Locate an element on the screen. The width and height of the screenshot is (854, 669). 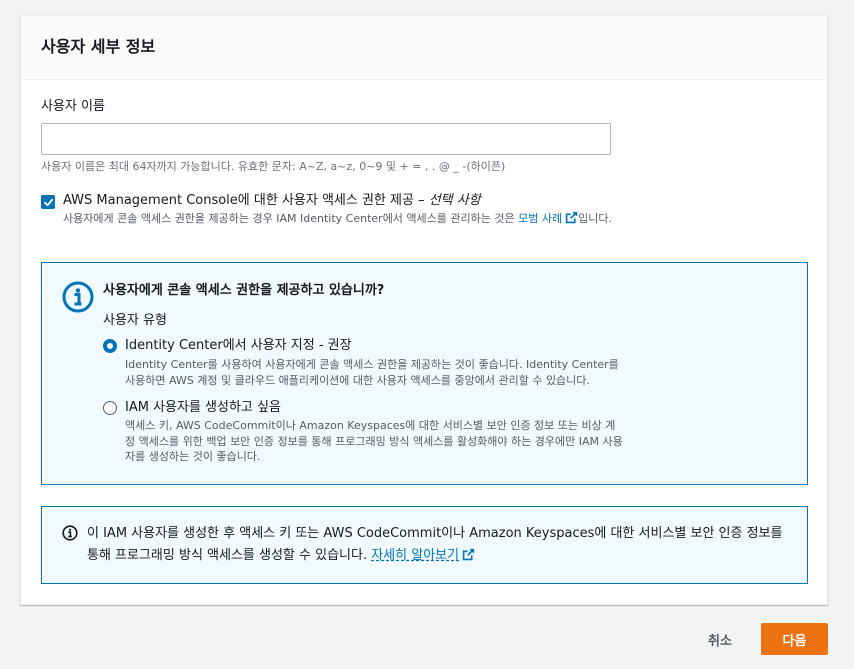
optional-label: 선택 사항 is located at coordinates (454, 200).